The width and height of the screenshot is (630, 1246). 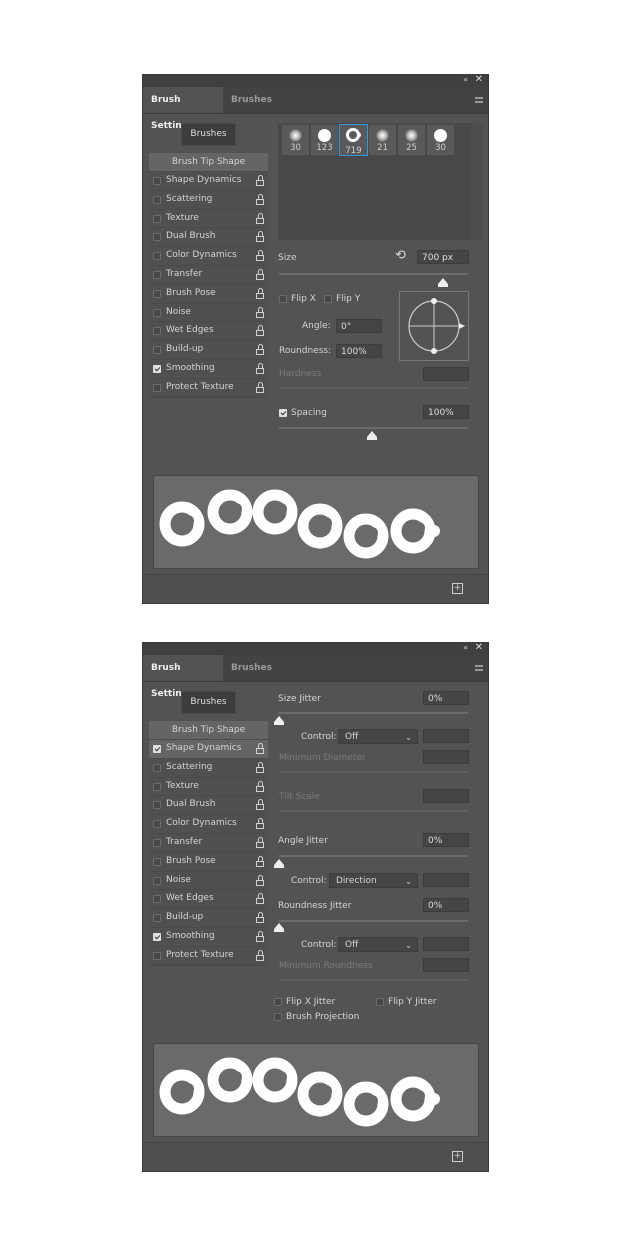 I want to click on sidebar-item-dual-brush: Dual Brush, so click(x=208, y=238).